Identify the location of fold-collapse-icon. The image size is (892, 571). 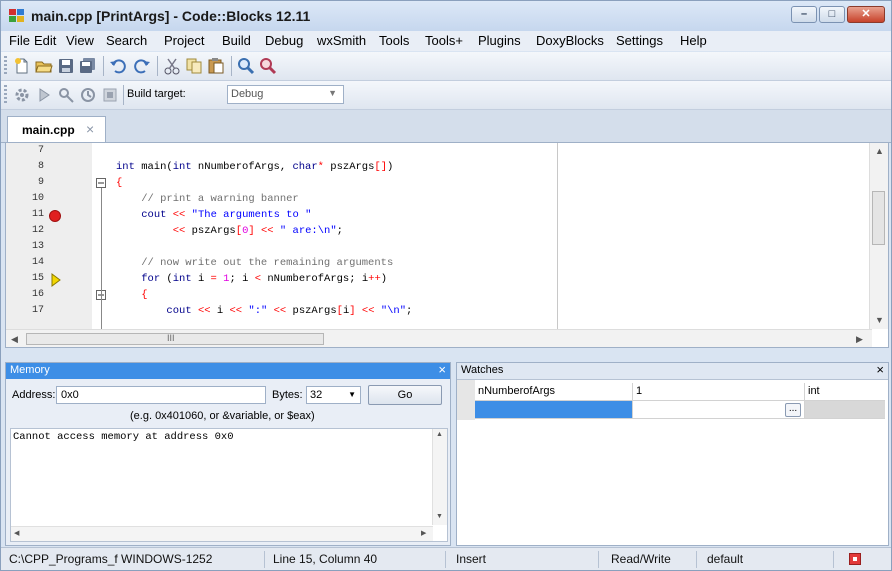
(101, 183).